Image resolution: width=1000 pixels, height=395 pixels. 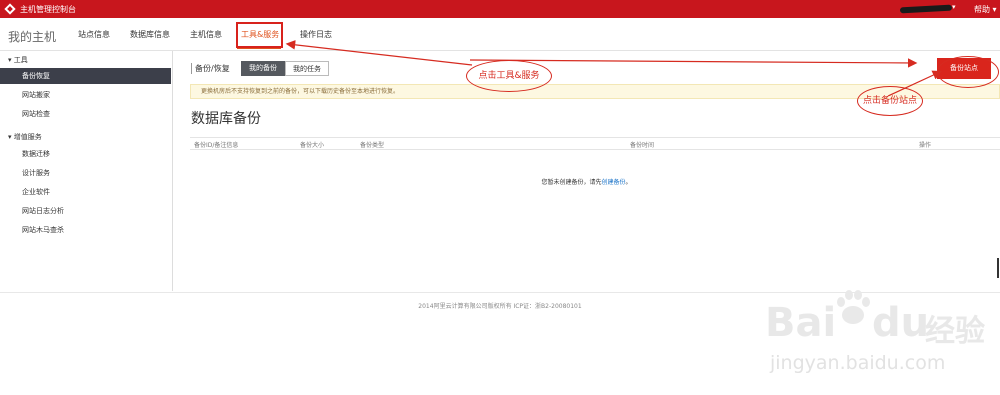 I want to click on tab-site-info: 站点信息, so click(x=94, y=34).